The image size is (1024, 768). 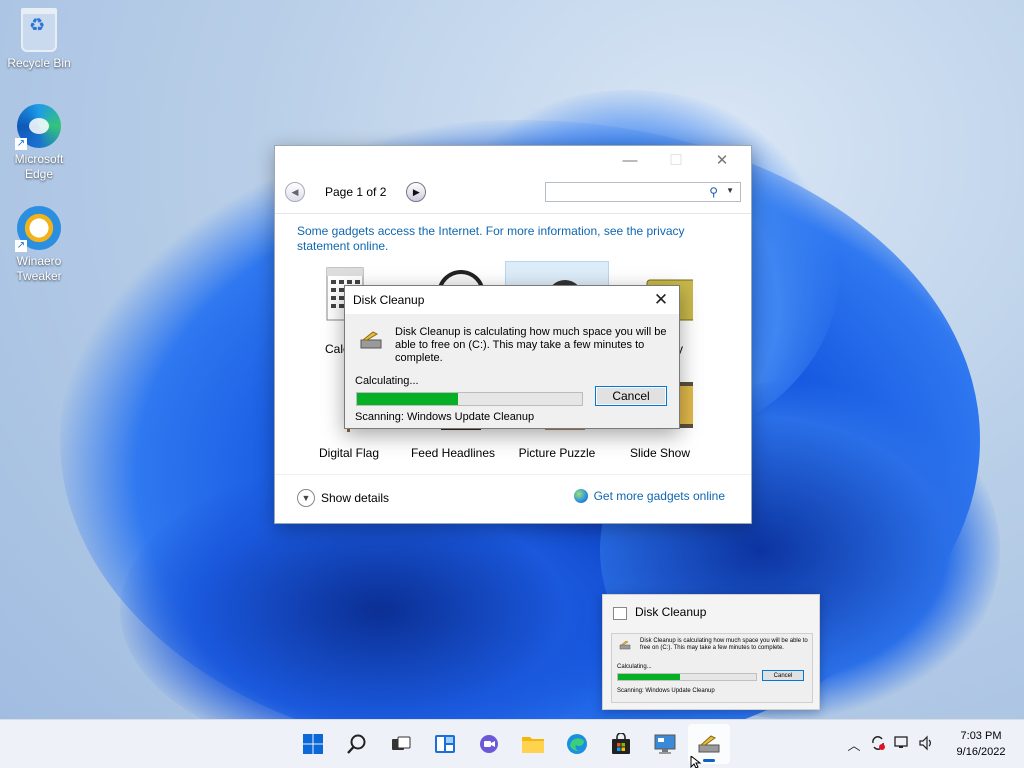 I want to click on widgets-button, so click(x=445, y=744).